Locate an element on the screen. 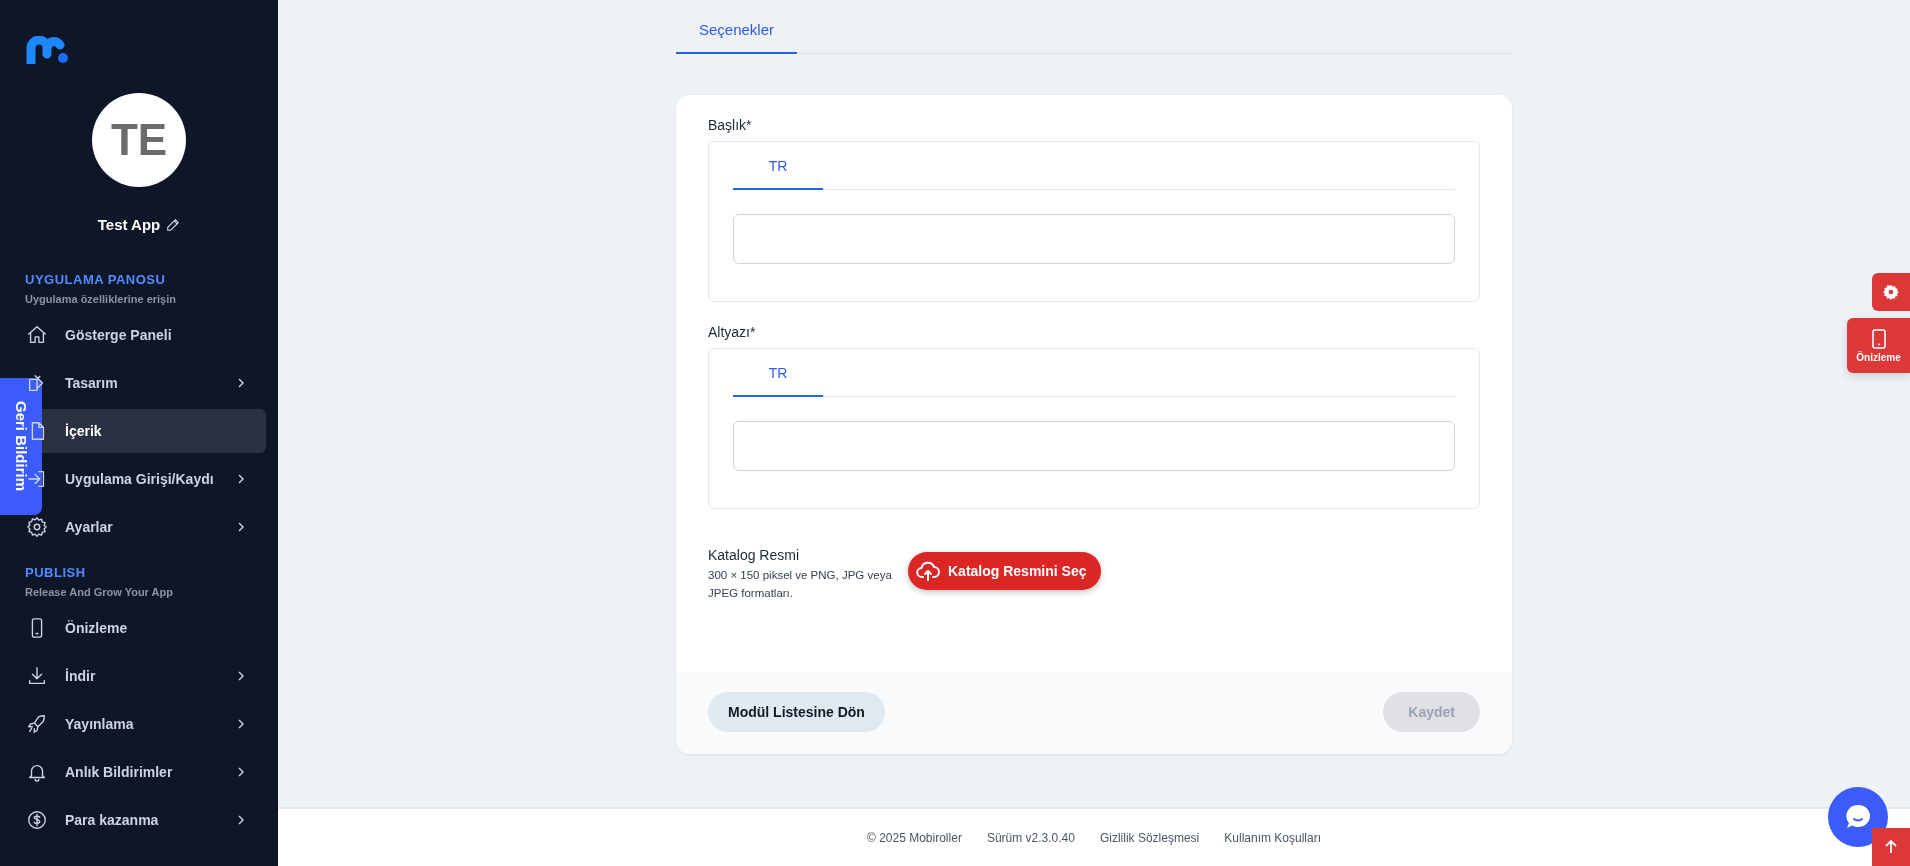  footer-link: Kullanım Koşulları is located at coordinates (1272, 837).